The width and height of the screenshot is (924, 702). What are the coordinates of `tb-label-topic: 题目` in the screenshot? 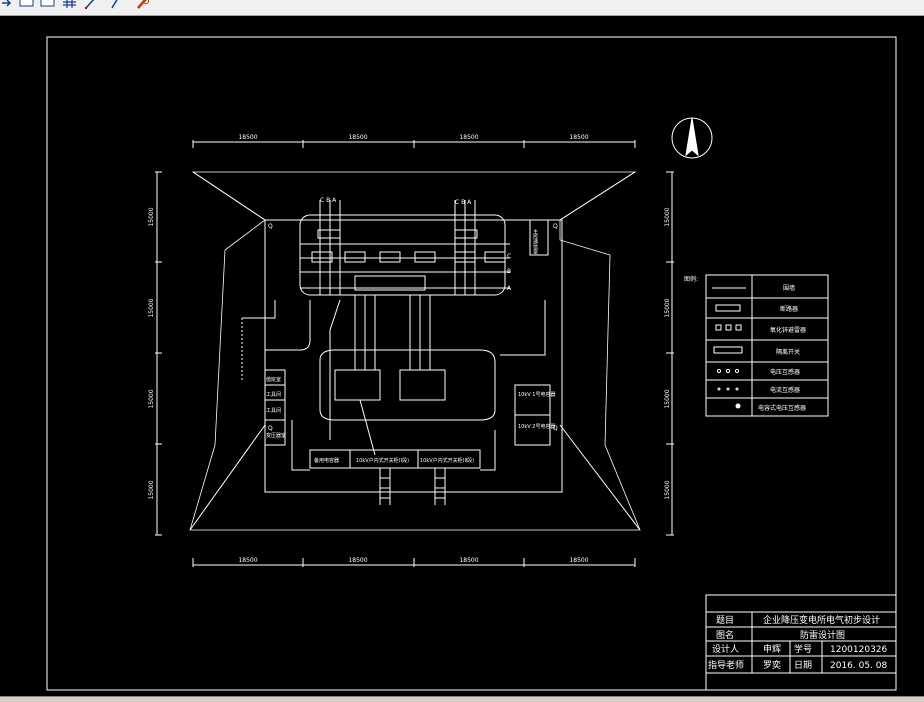 It's located at (725, 620).